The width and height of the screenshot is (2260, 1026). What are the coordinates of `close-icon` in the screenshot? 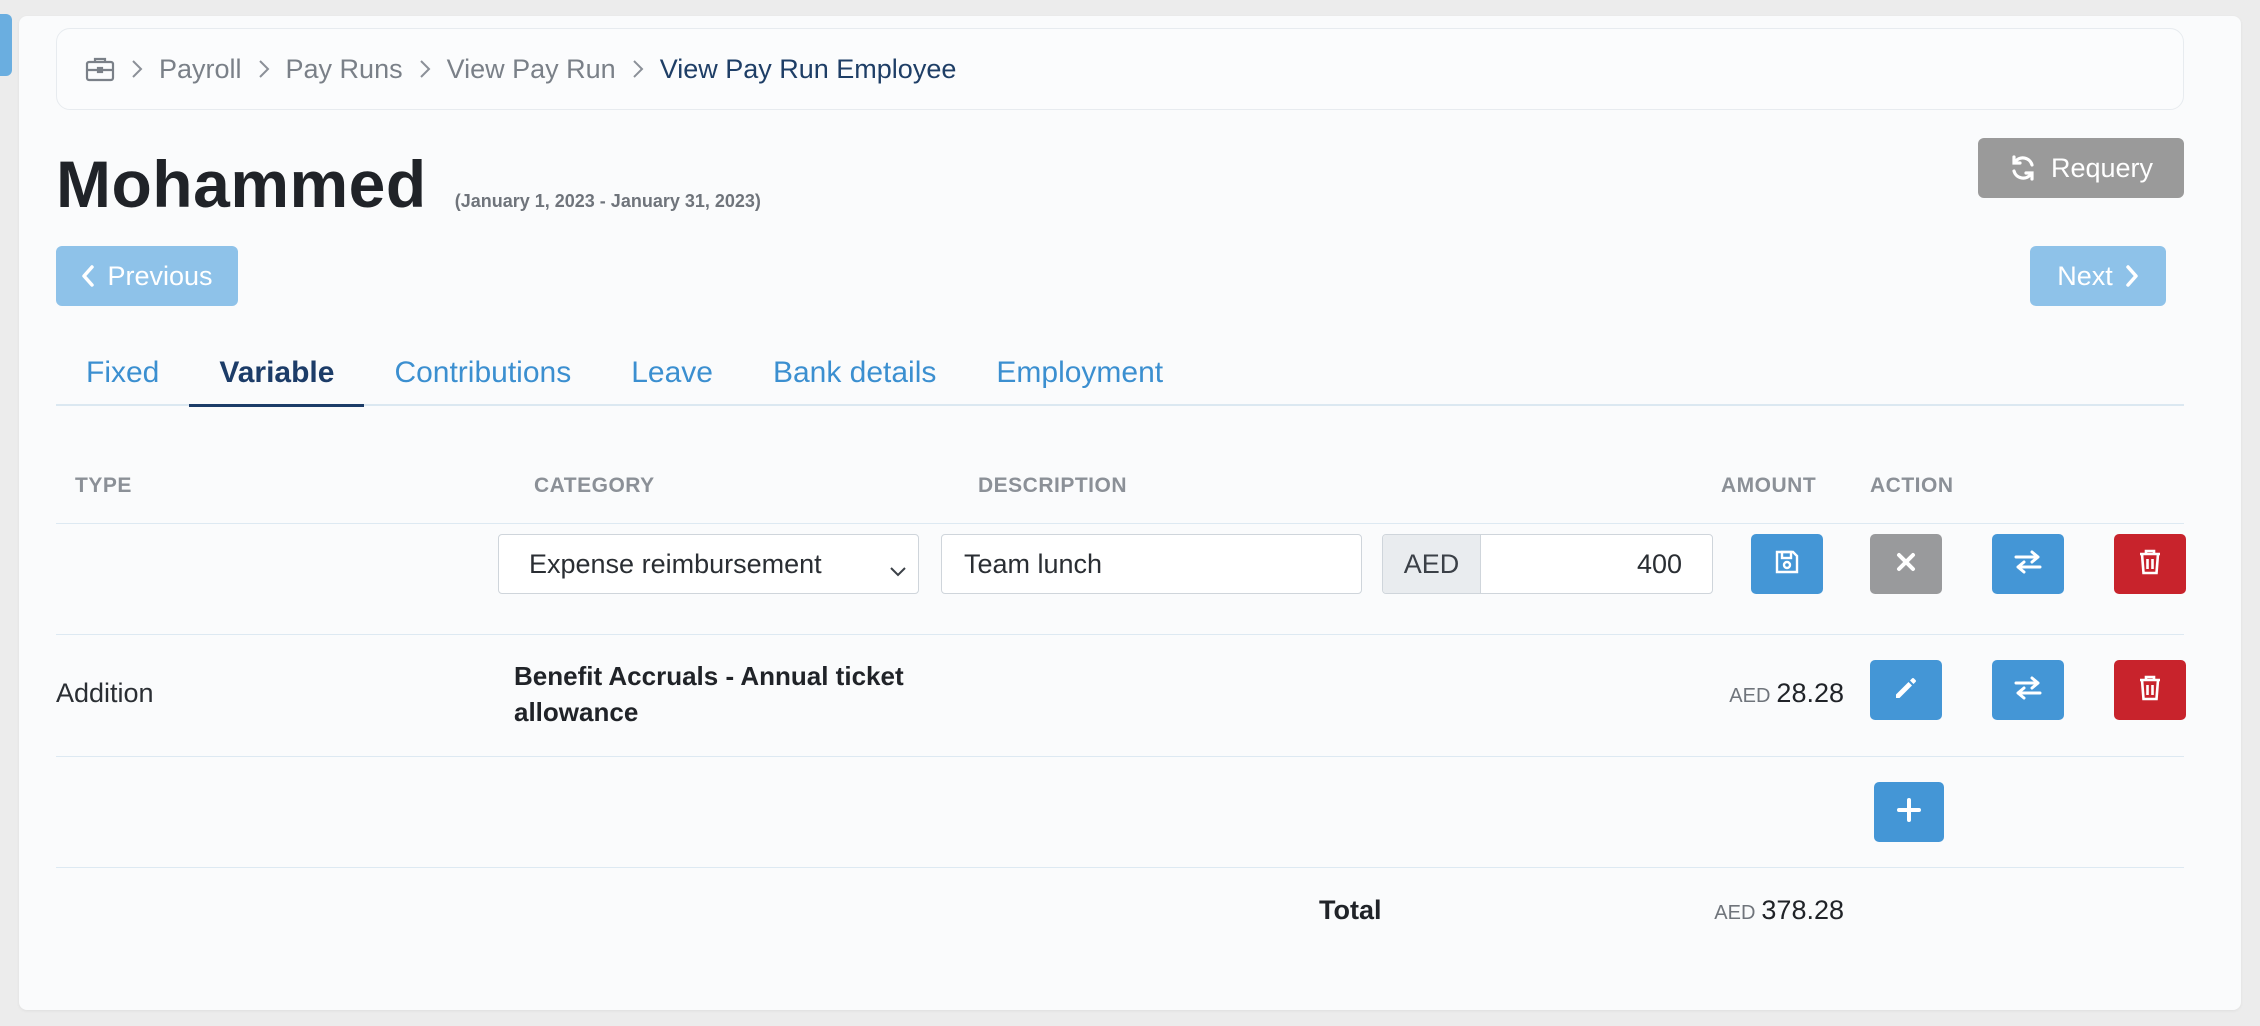 It's located at (1906, 564).